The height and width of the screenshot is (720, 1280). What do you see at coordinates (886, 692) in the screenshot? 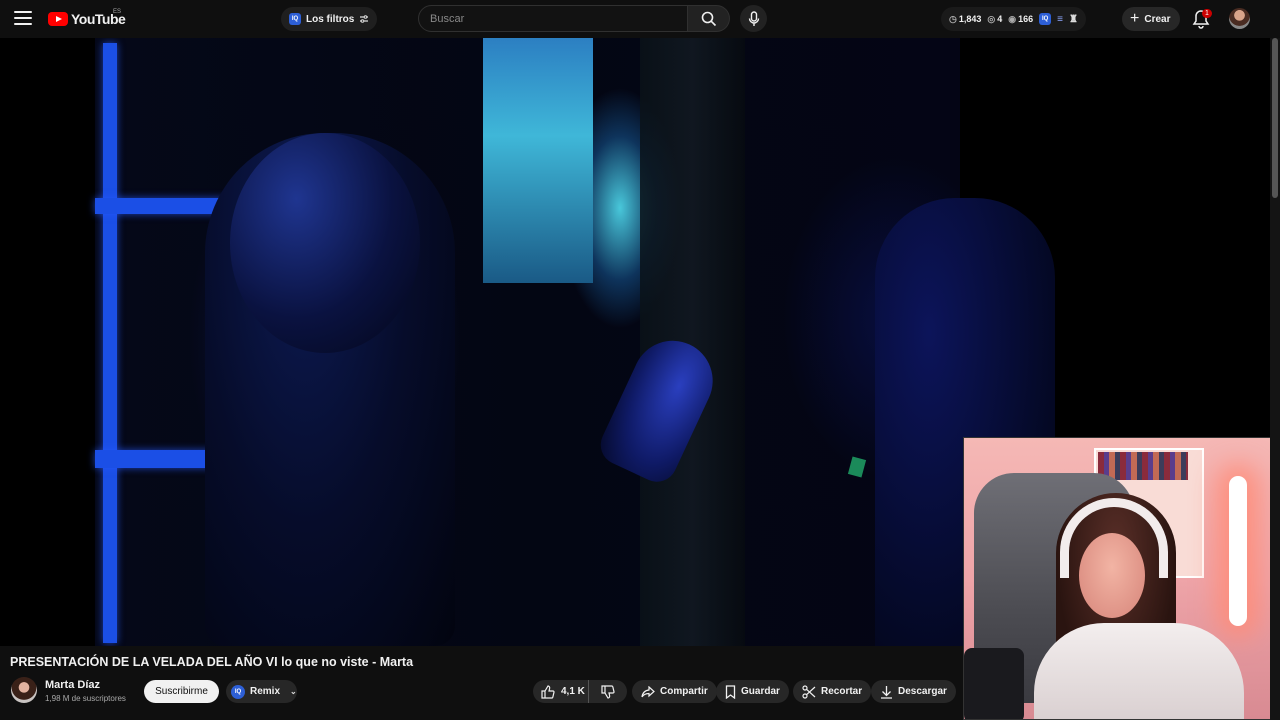
I see `download-icon` at bounding box center [886, 692].